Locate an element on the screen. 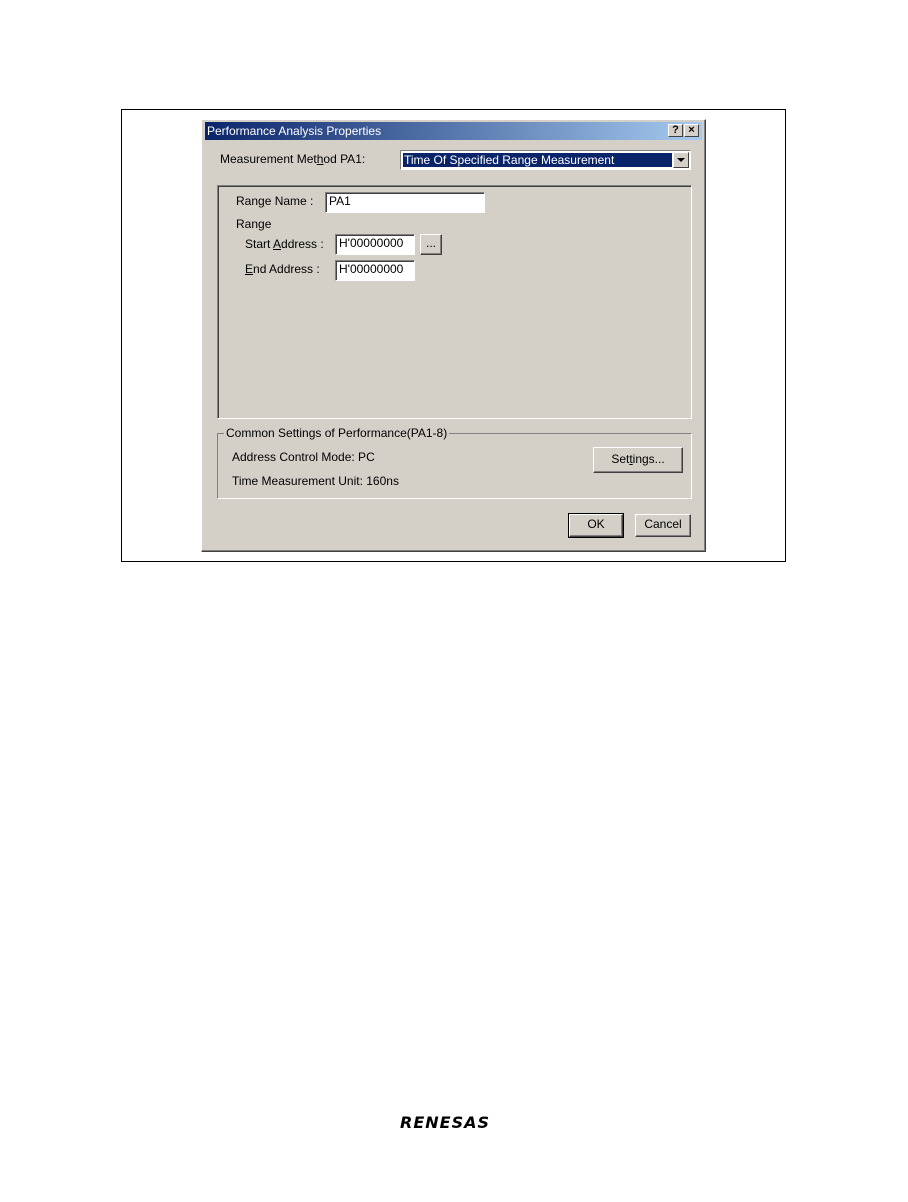  measurement-method-select: Time Of Specified Range Measurement is located at coordinates (545, 160).